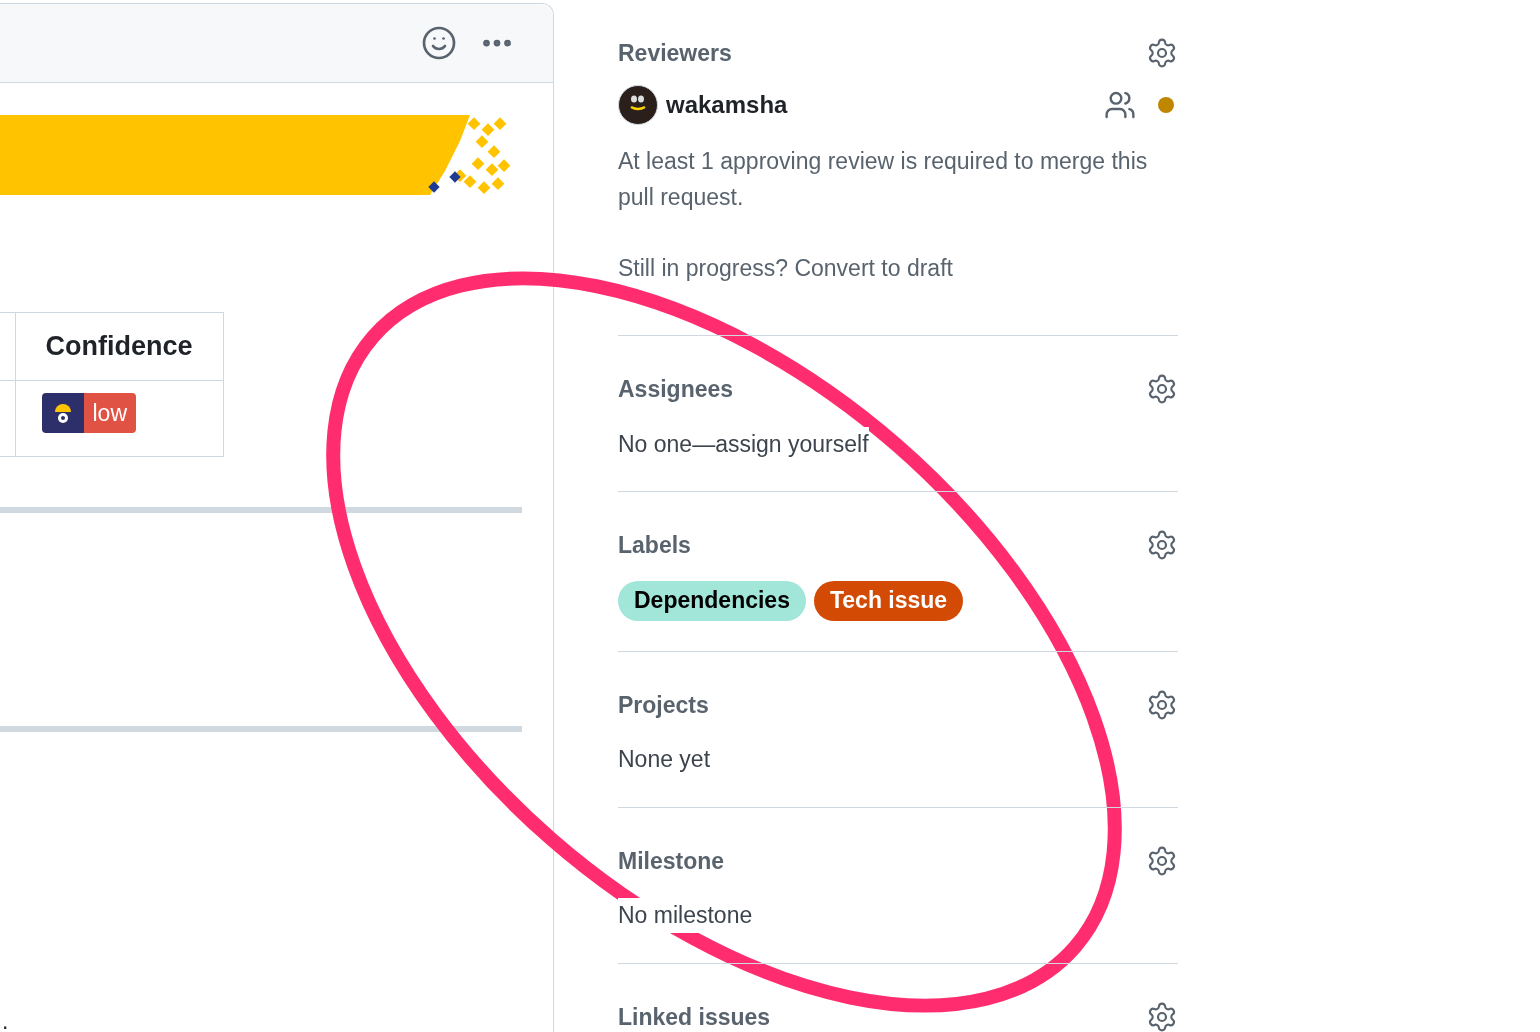 The image size is (1540, 1032). Describe the element at coordinates (888, 600) in the screenshot. I see `label-tag: Tech issue` at that location.